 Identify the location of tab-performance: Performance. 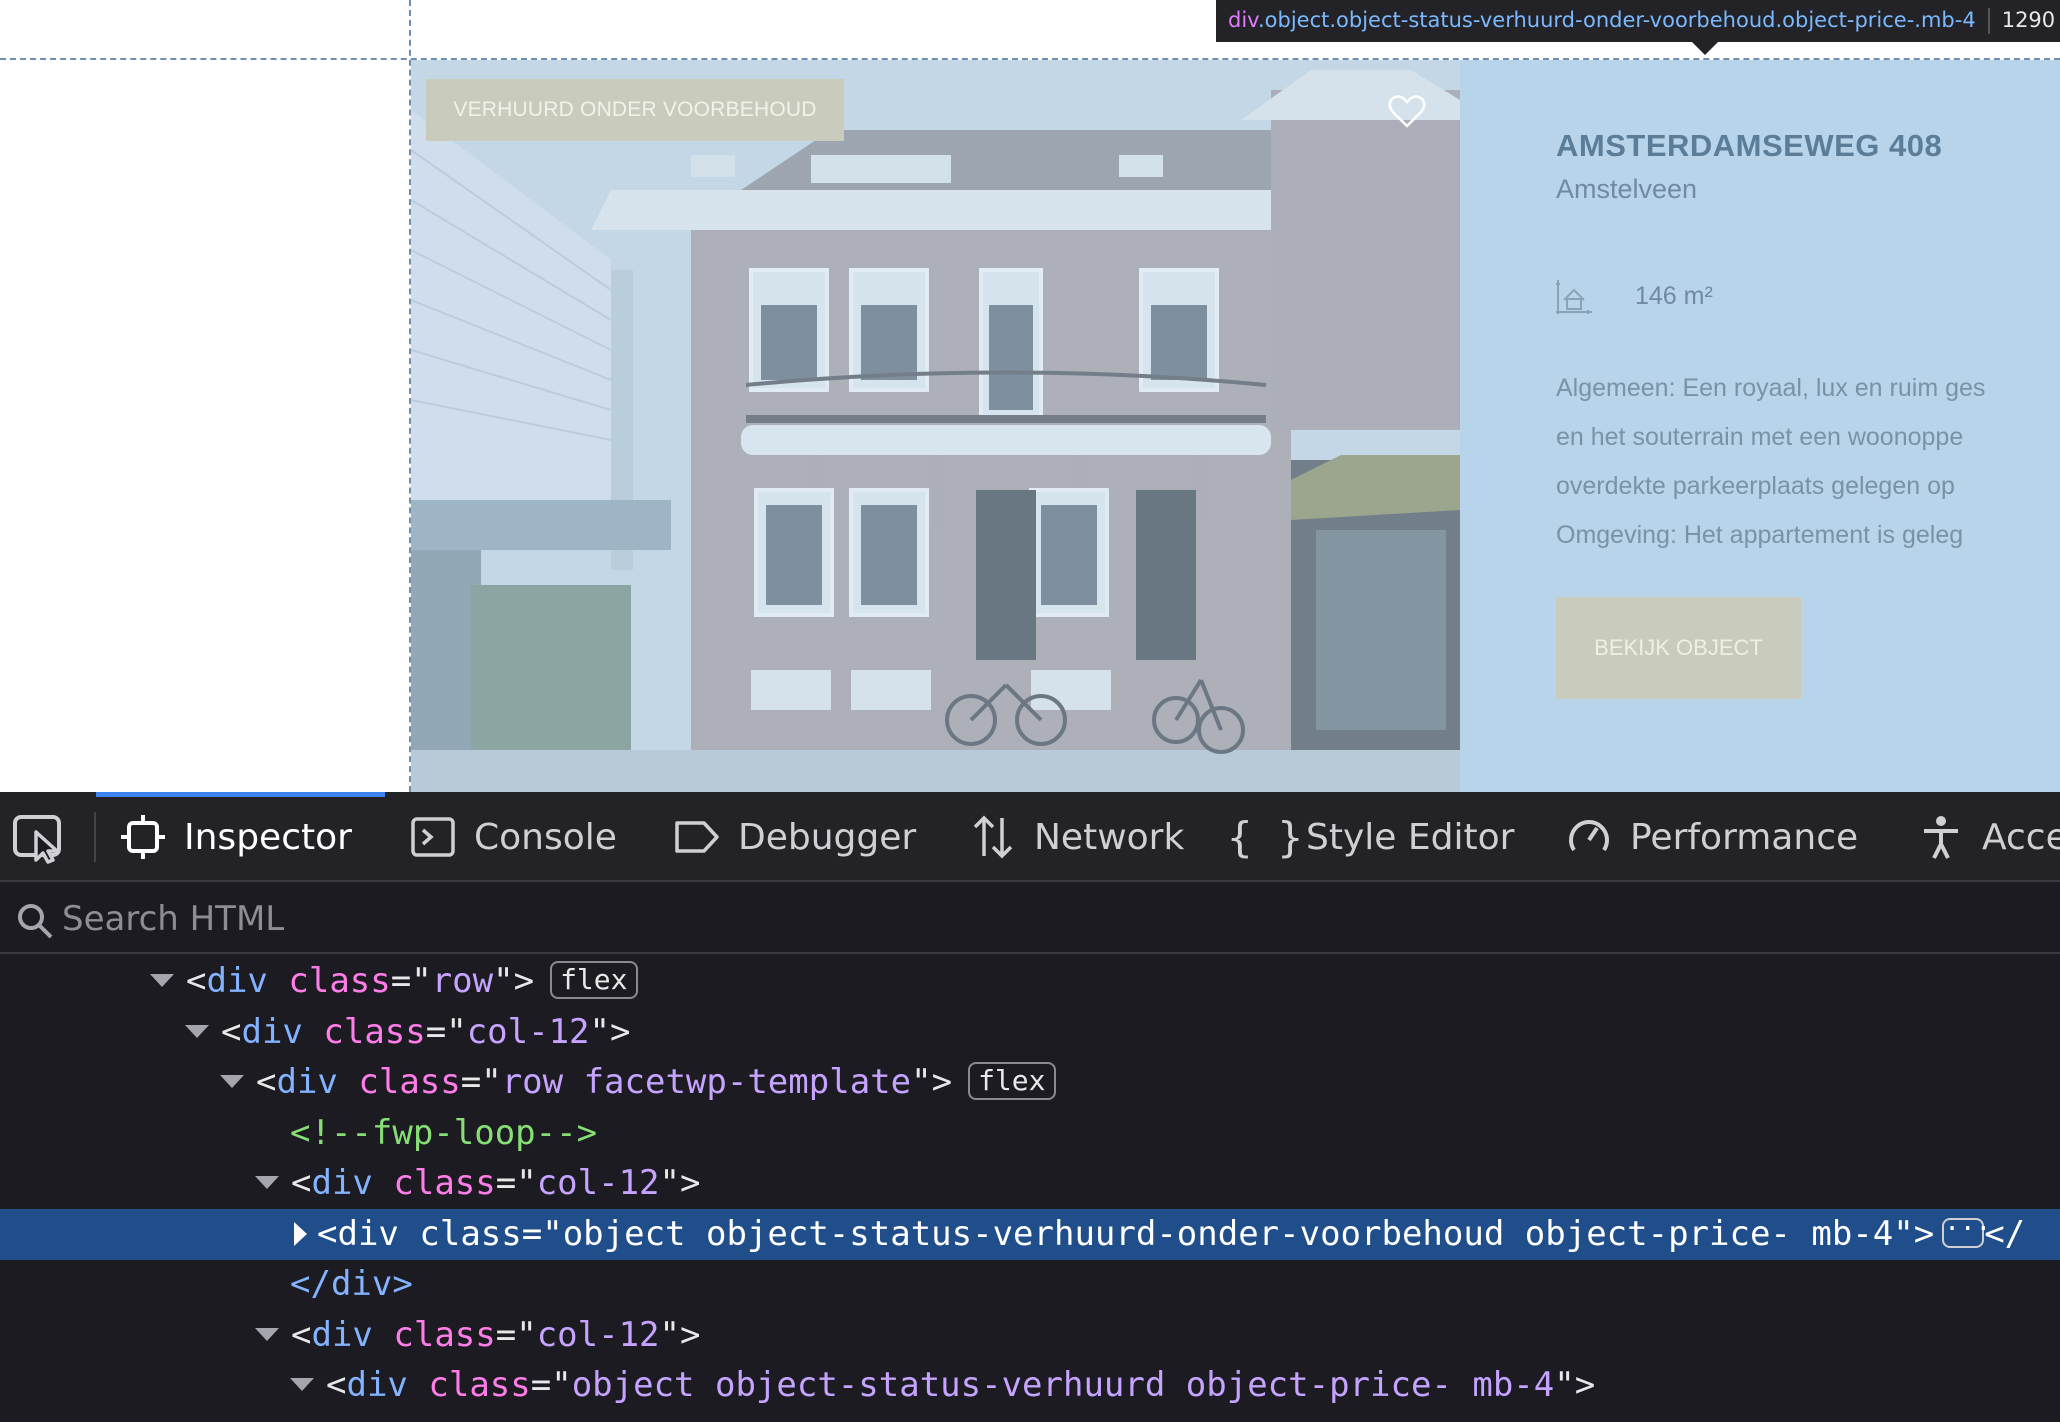
(1712, 837).